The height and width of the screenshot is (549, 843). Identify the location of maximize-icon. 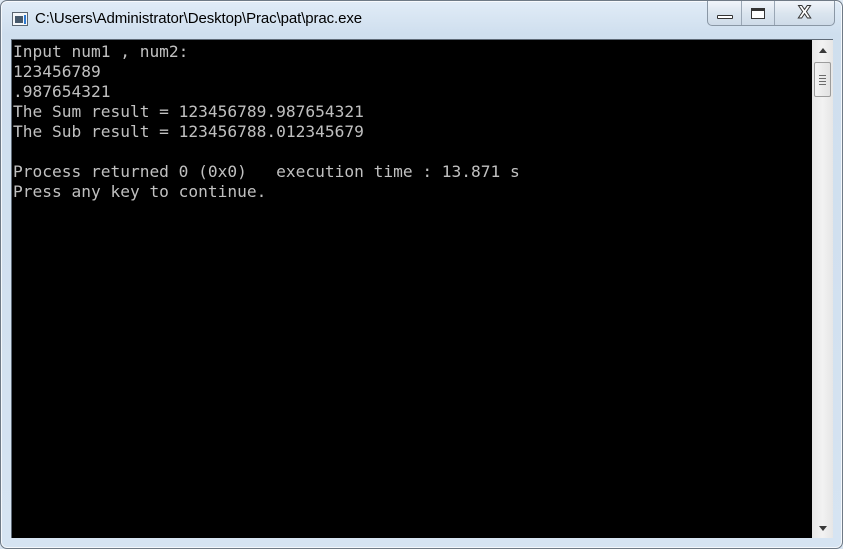
(758, 13).